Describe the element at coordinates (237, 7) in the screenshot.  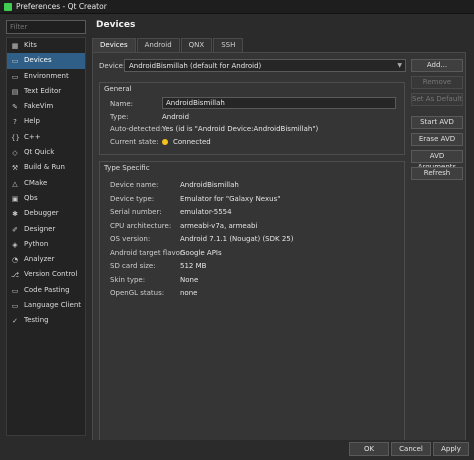
I see `title-bar: Preferences - Qt Creator` at that location.